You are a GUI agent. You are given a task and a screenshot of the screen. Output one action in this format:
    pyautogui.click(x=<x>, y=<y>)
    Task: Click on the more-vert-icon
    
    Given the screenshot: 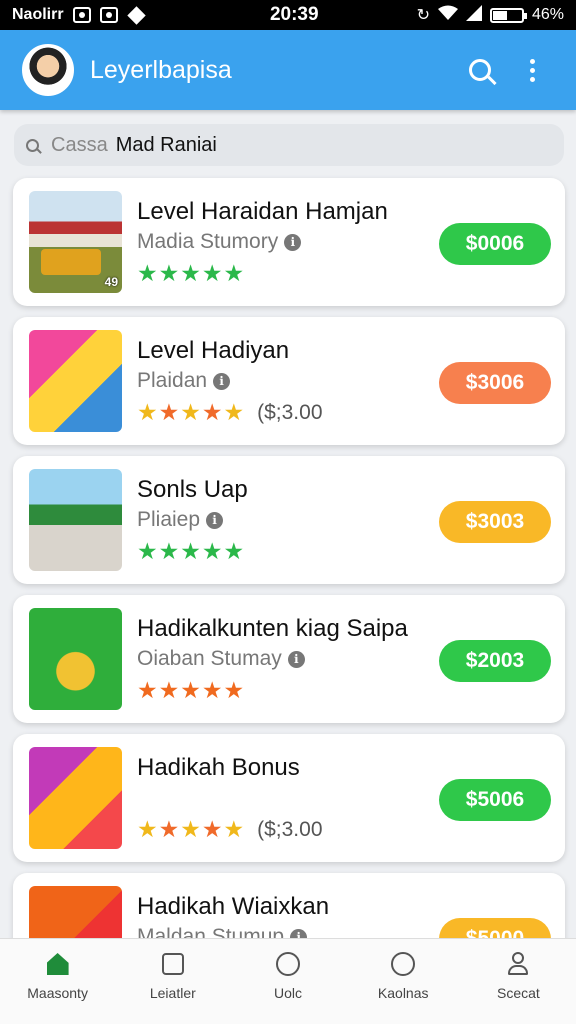 What is the action you would take?
    pyautogui.click(x=532, y=70)
    